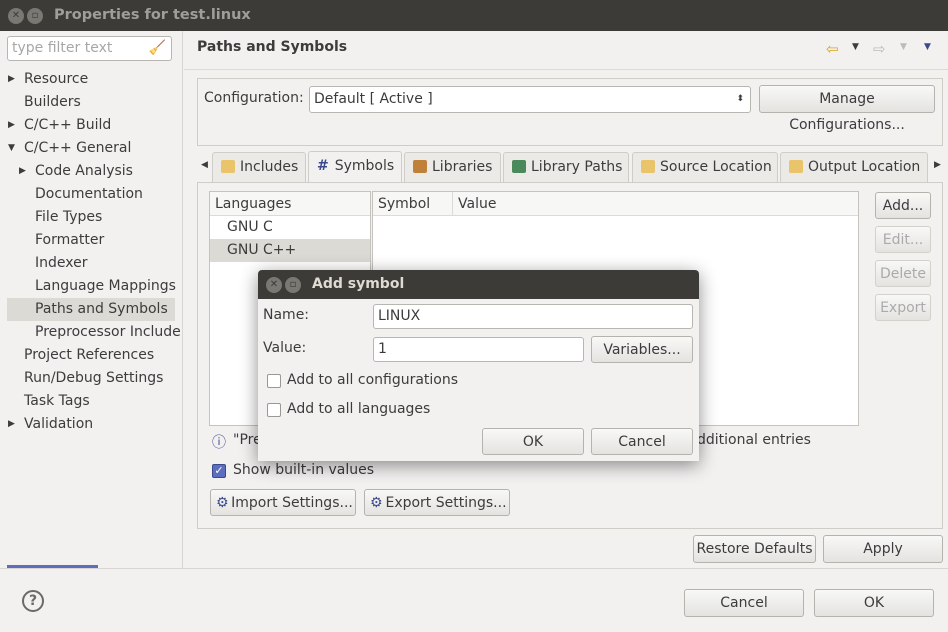 The height and width of the screenshot is (632, 948). Describe the element at coordinates (874, 603) in the screenshot. I see `ok-button: OK` at that location.